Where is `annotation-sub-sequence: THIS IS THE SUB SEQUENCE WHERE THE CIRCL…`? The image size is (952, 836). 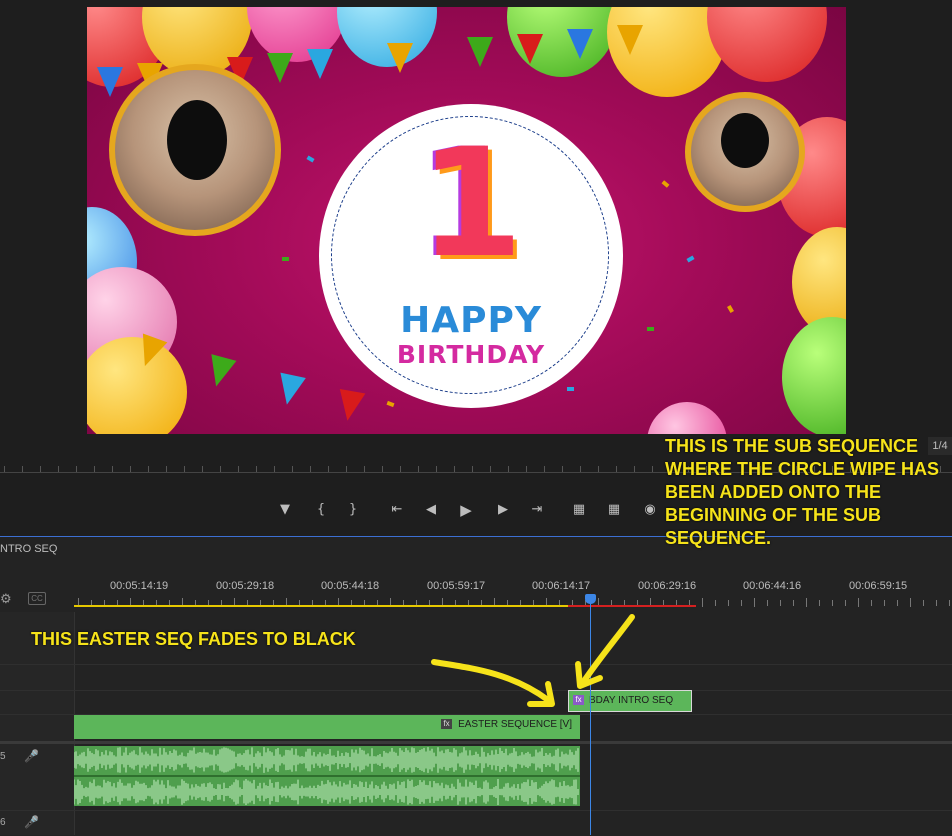
annotation-sub-sequence: THIS IS THE SUB SEQUENCE WHERE THE CIRCL… is located at coordinates (802, 492).